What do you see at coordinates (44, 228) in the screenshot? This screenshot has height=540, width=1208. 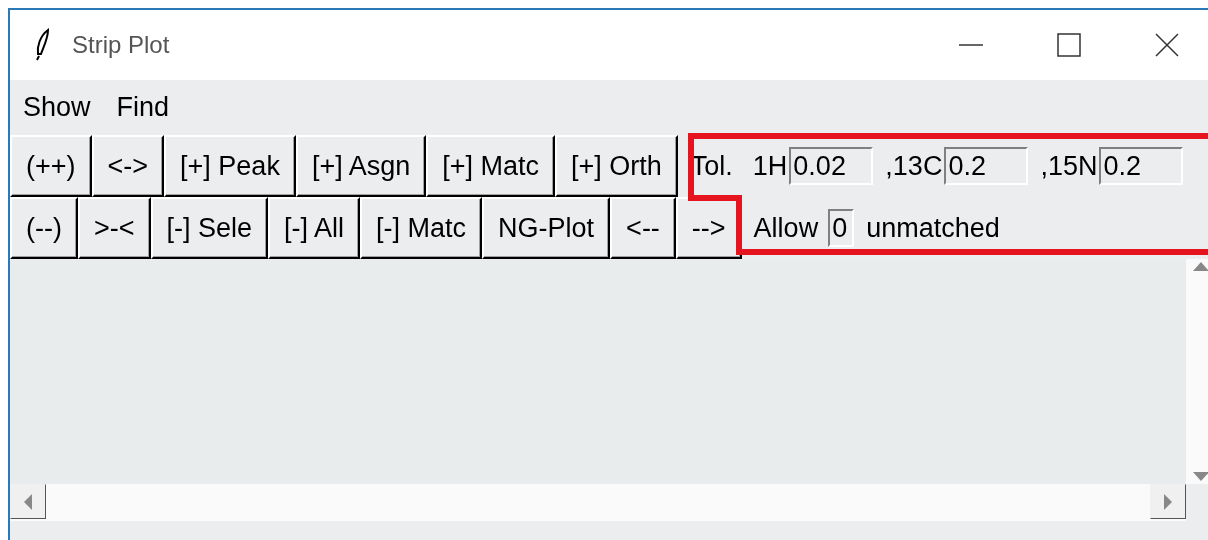 I see `toolbar-button: (--)` at bounding box center [44, 228].